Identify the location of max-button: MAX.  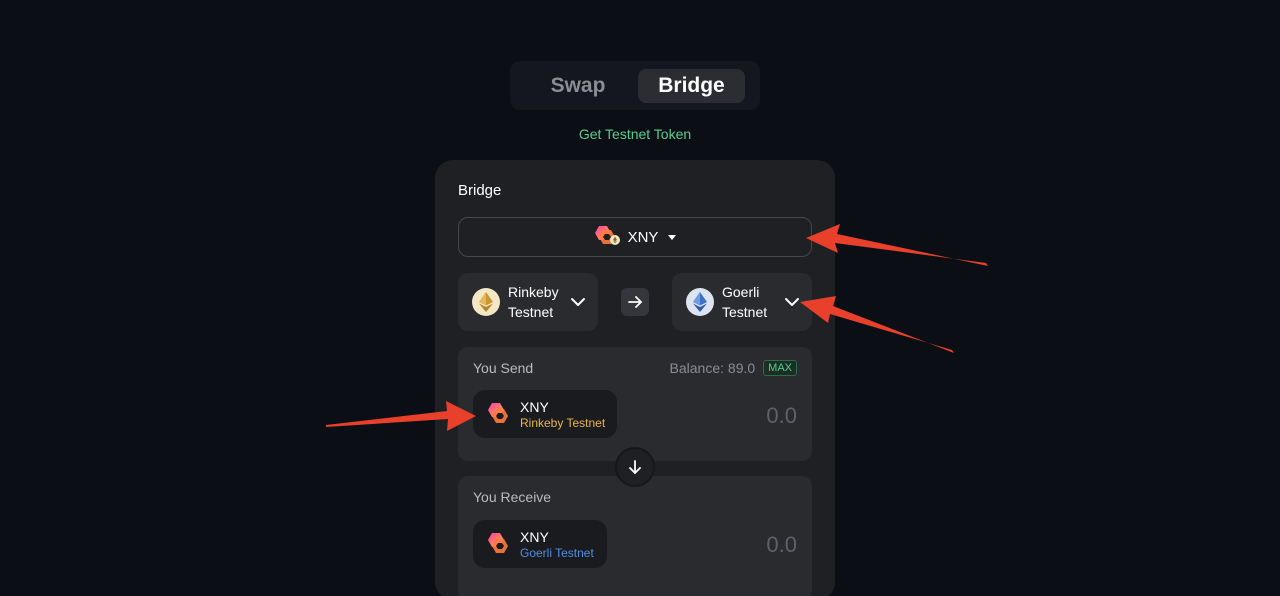
(780, 368).